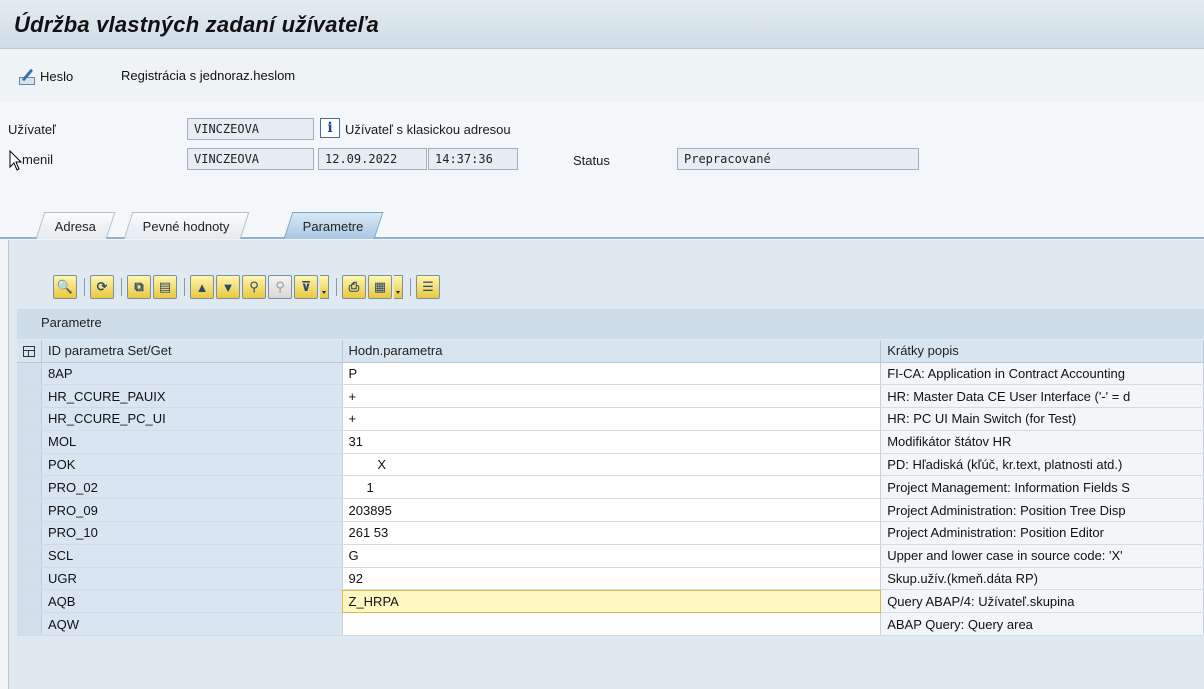 The height and width of the screenshot is (689, 1204). I want to click on param-description-cell: Project Administration: Position Editor, so click(1042, 533).